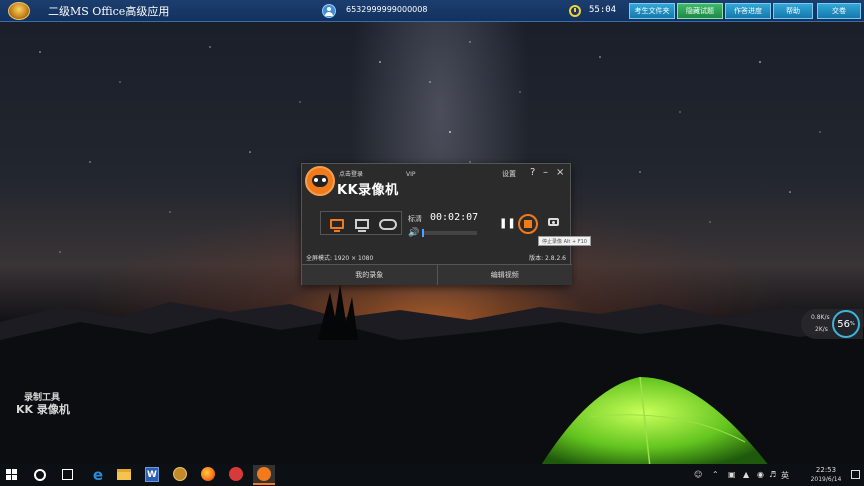  What do you see at coordinates (264, 475) in the screenshot?
I see `kk-recorder-icon` at bounding box center [264, 475].